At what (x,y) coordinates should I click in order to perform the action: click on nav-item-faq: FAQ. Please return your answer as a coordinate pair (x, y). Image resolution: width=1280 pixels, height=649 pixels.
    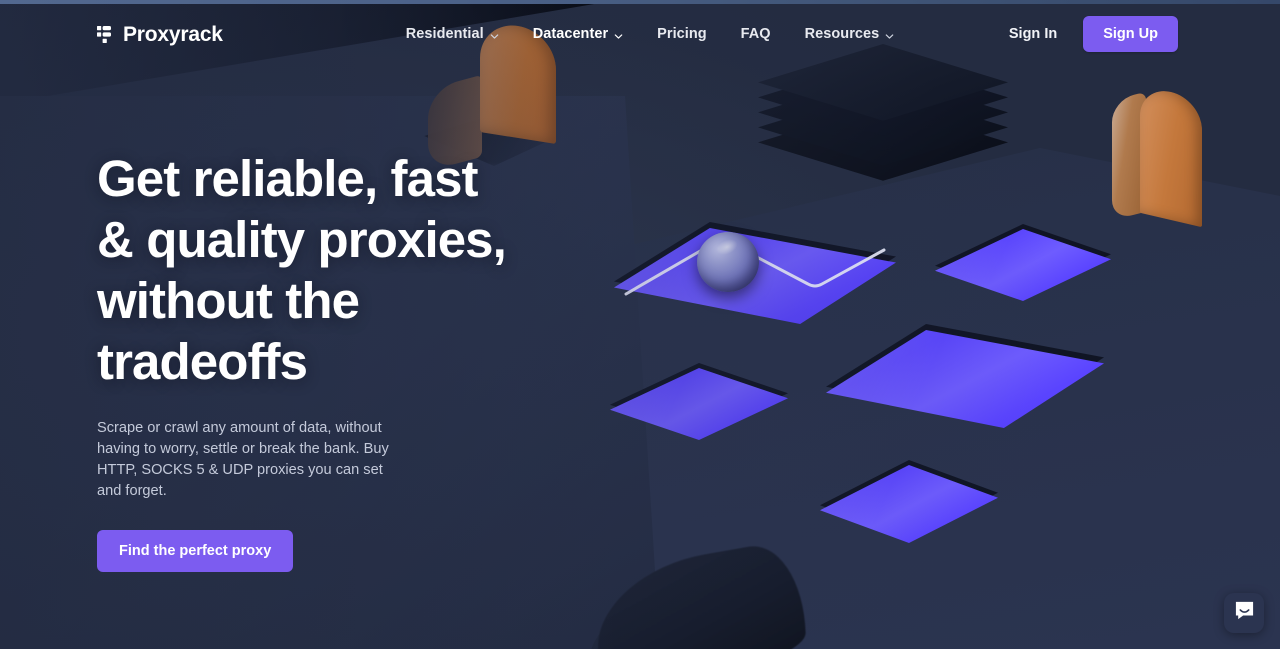
    Looking at the image, I should click on (756, 34).